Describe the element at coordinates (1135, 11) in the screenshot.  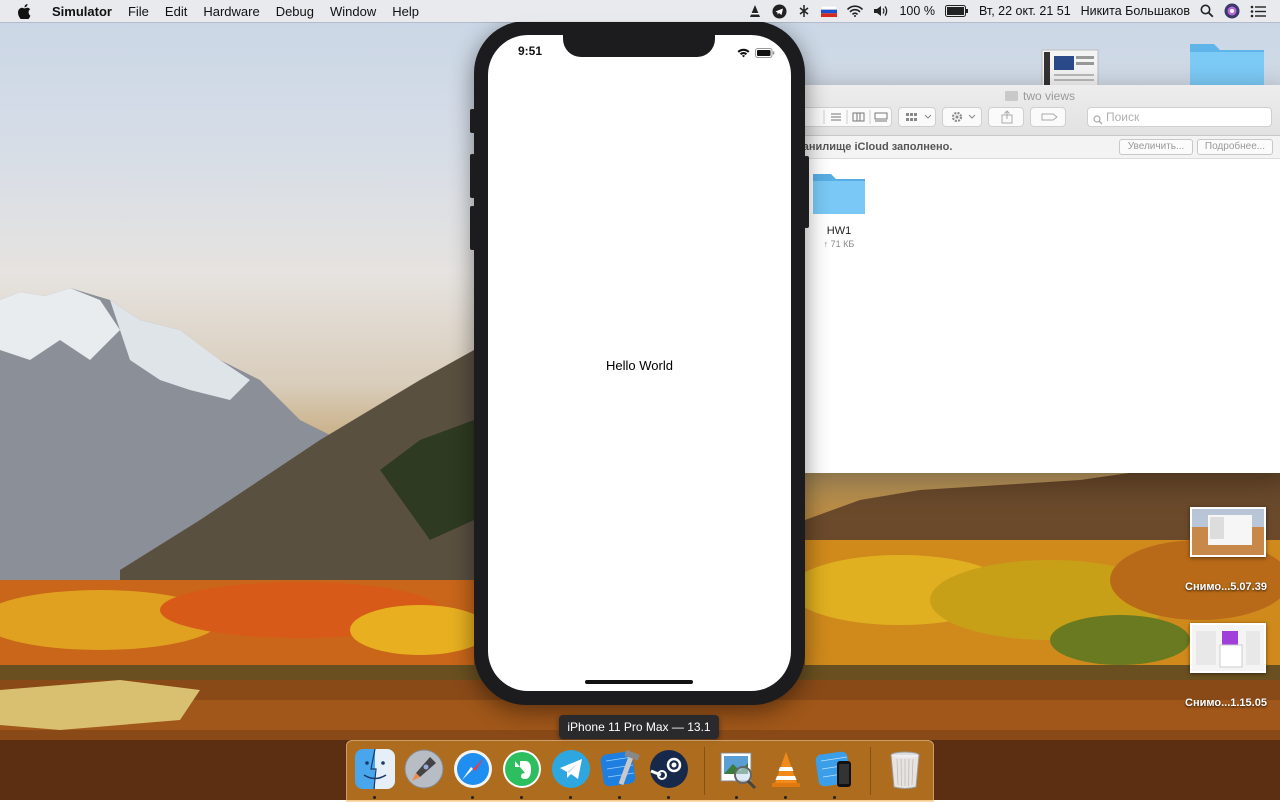
I see `menubar-username: Никита Большаков` at that location.